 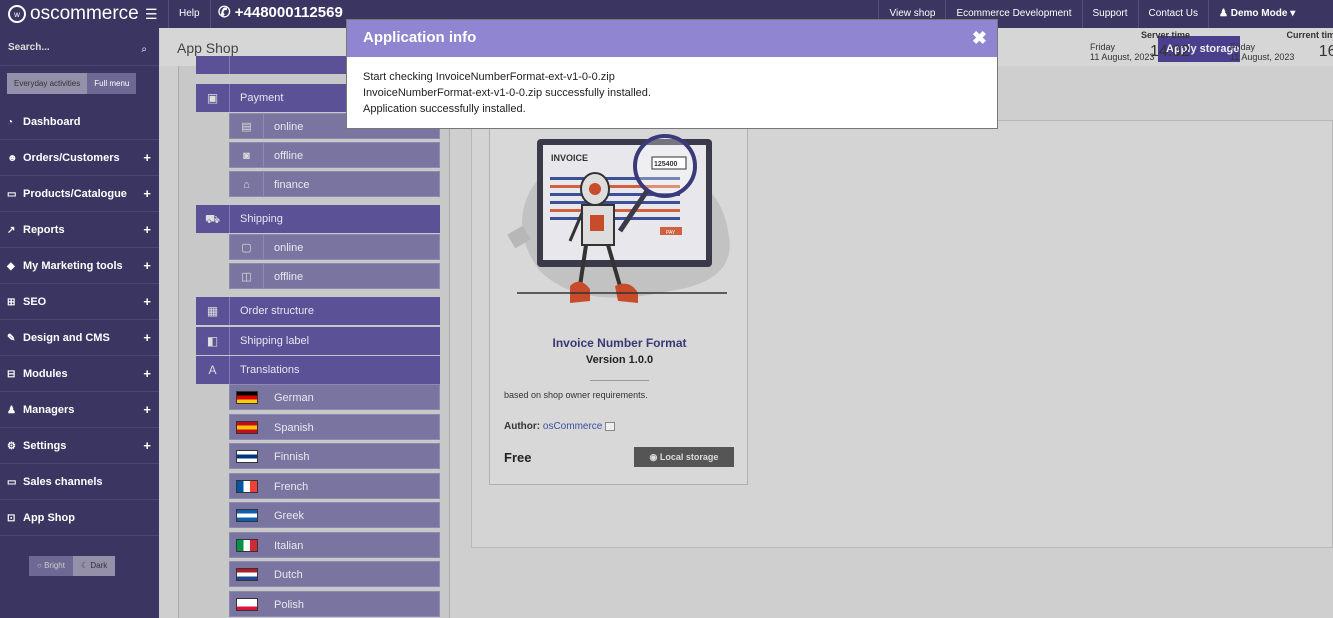 I want to click on dialog-header: Application info ✖, so click(x=672, y=38).